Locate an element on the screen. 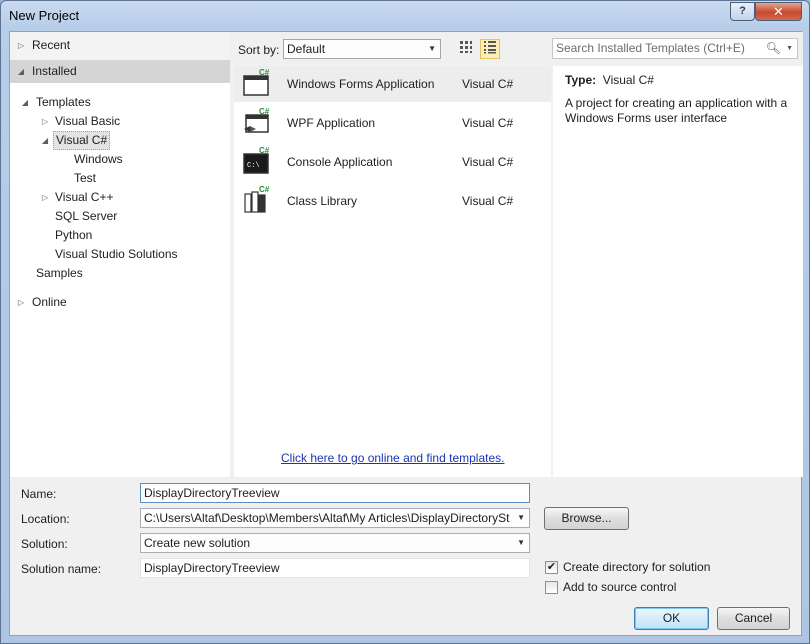  close-button: ✕ is located at coordinates (778, 11).